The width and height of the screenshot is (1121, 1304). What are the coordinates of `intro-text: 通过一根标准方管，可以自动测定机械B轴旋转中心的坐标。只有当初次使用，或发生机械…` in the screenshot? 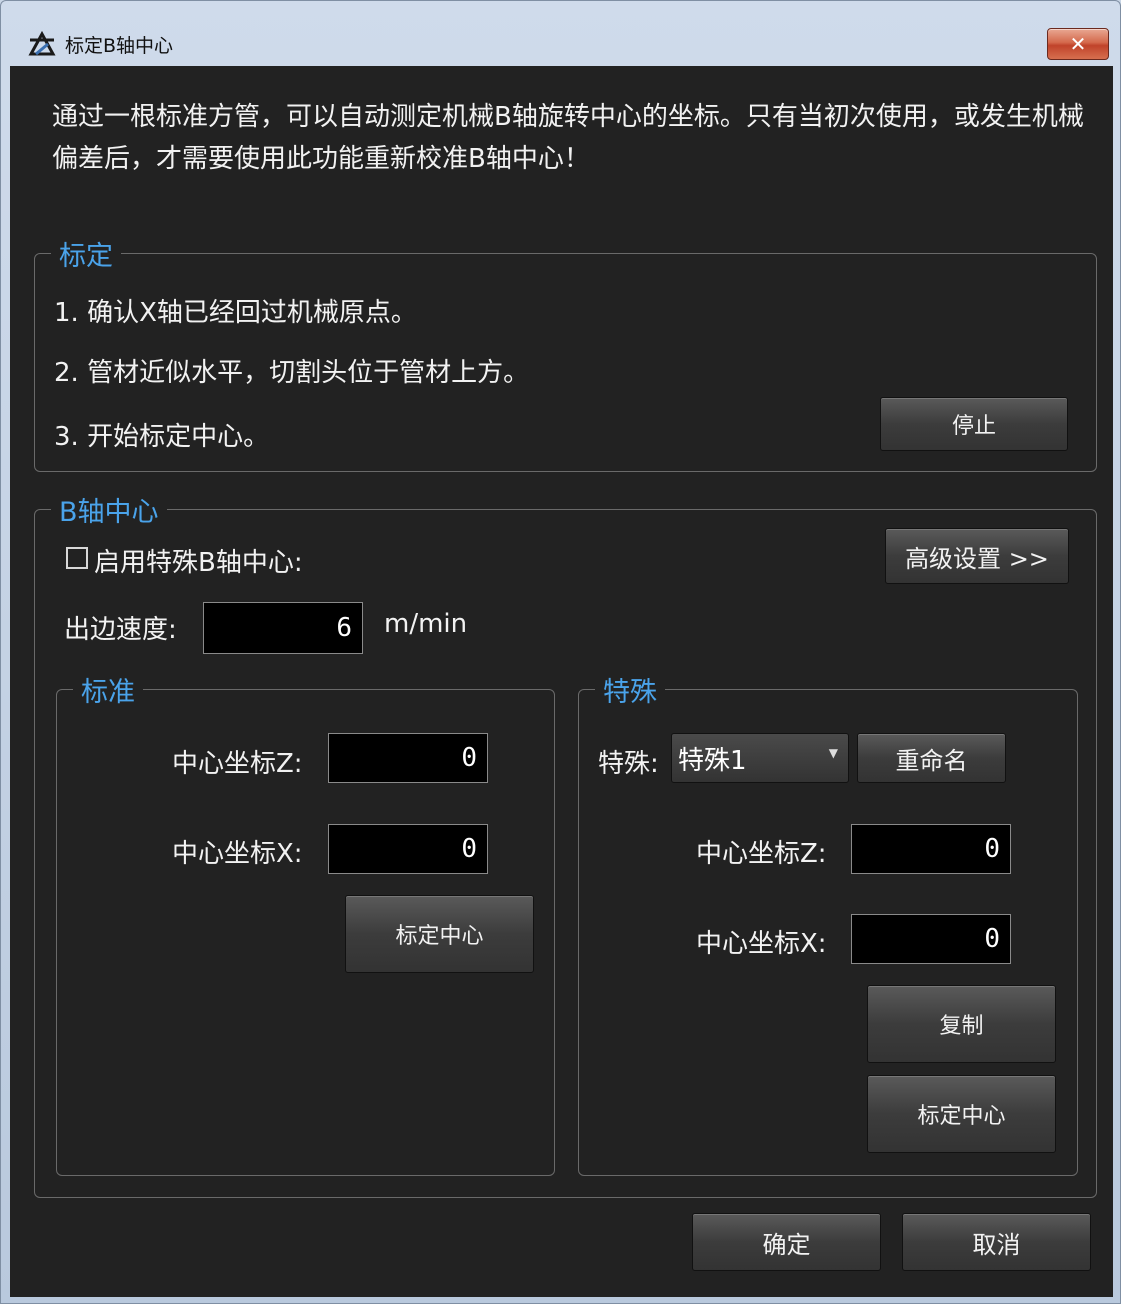 It's located at (568, 138).